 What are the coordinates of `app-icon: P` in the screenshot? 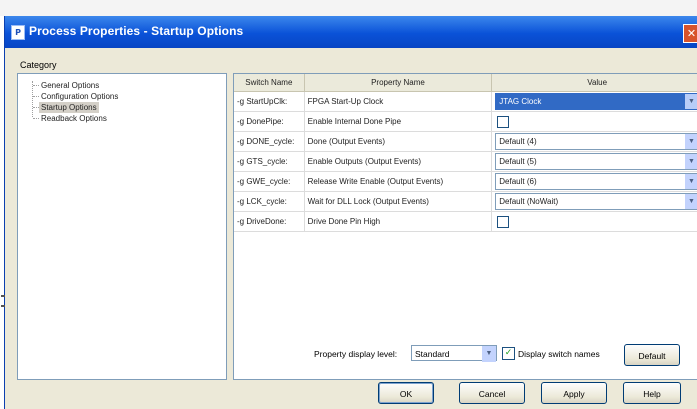 It's located at (18, 32).